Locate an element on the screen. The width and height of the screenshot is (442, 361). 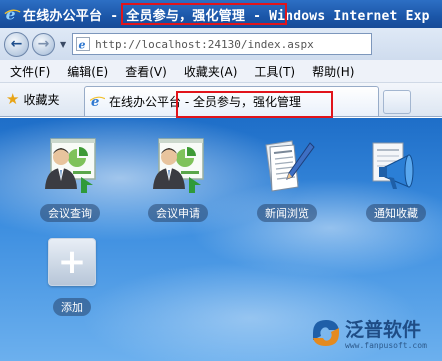
app-label: 新闻浏览 is located at coordinates (287, 213).